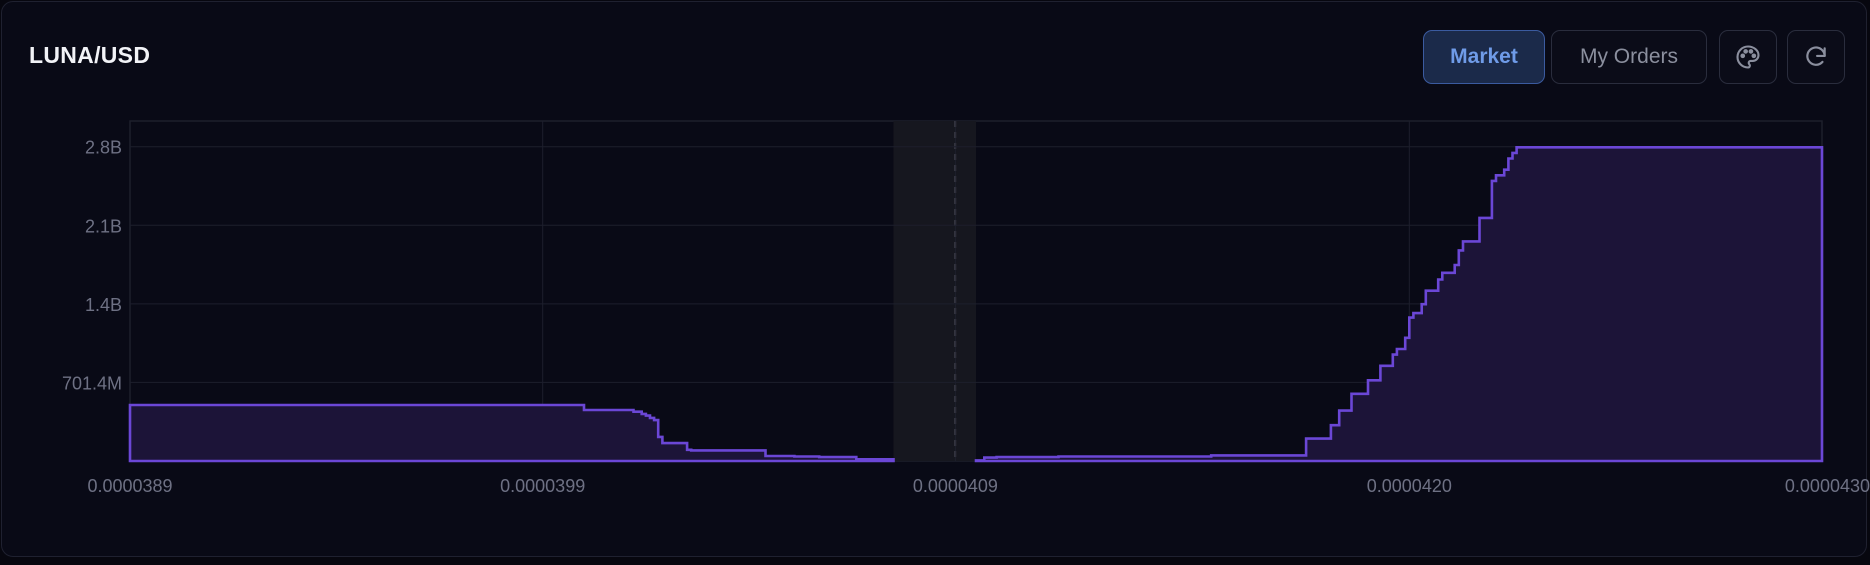 The image size is (1870, 565). I want to click on x-tick-label: 0.0000409, so click(955, 486).